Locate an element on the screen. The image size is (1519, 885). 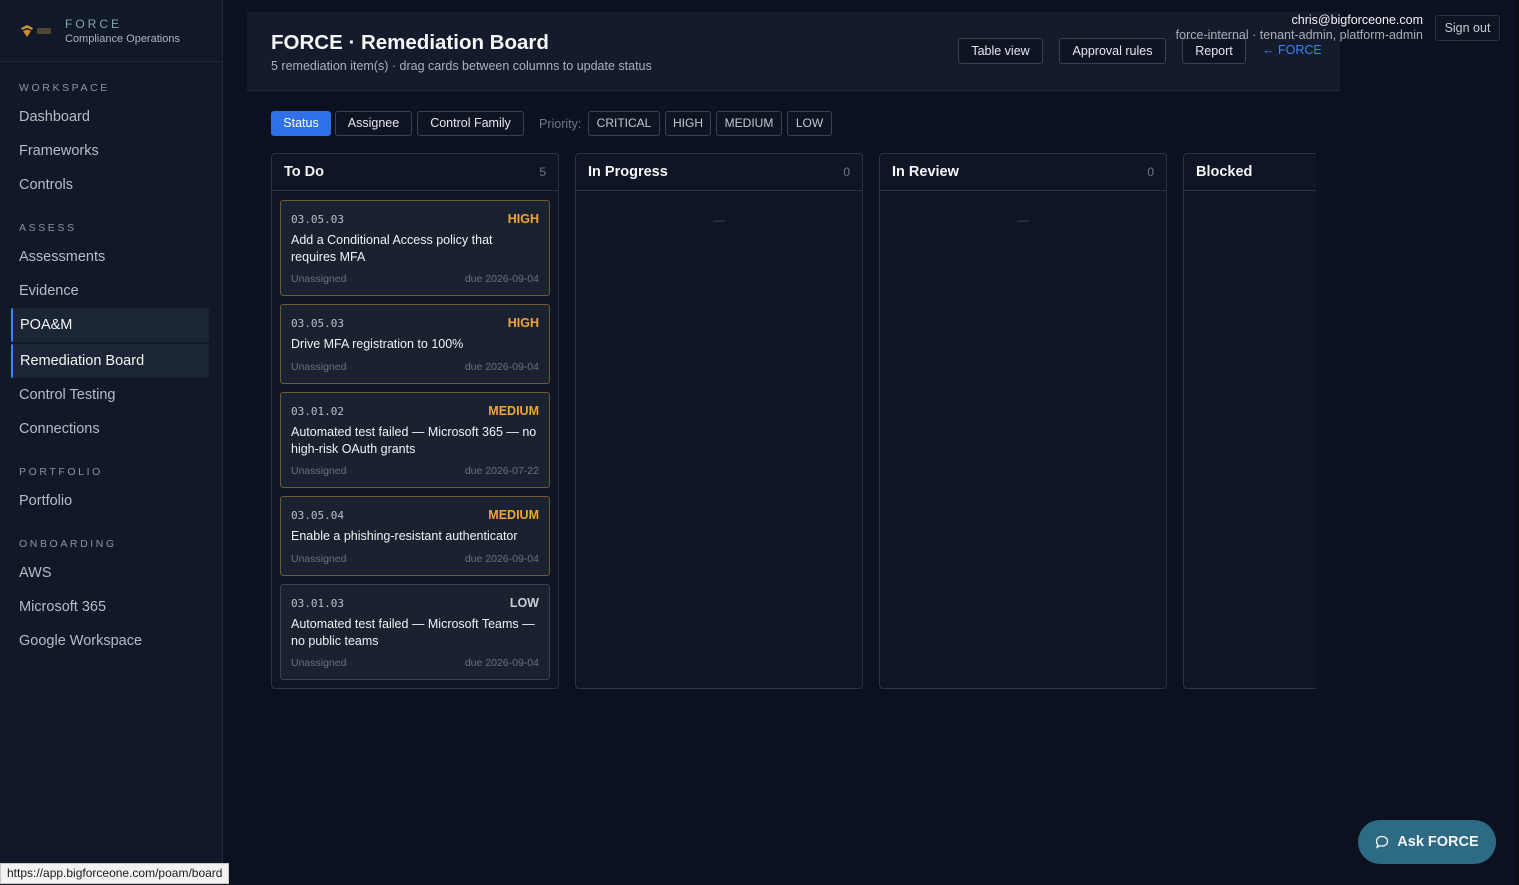
table-view-button: Table view is located at coordinates (1000, 51).